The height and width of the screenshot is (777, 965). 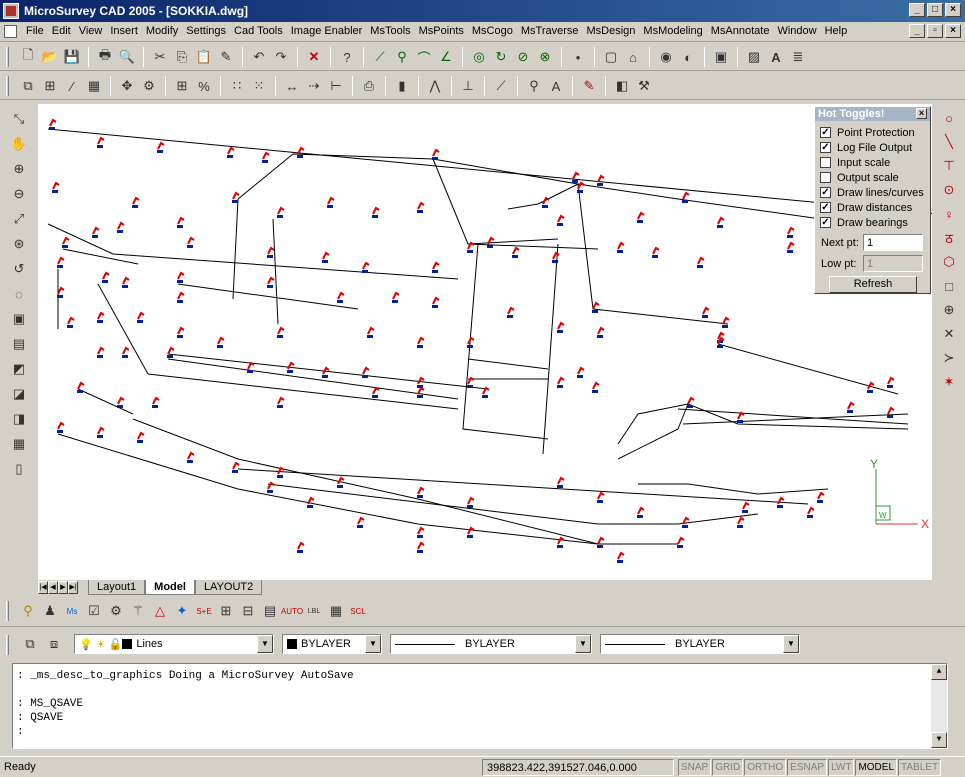 I want to click on toggle-draw-distances: ✓ Draw distances, so click(x=875, y=207).